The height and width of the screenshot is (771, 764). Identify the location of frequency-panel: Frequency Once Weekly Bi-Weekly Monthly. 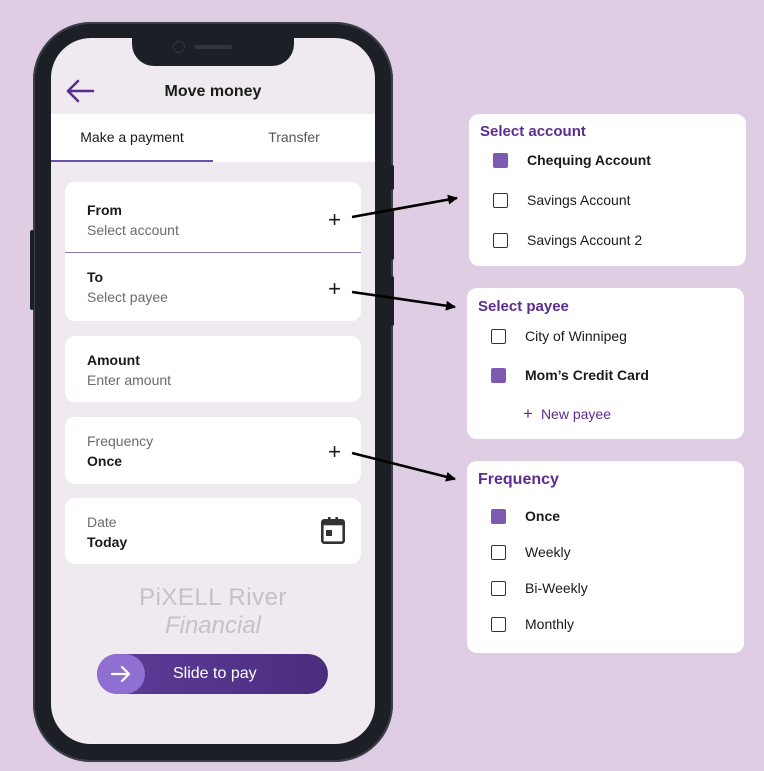
(605, 557).